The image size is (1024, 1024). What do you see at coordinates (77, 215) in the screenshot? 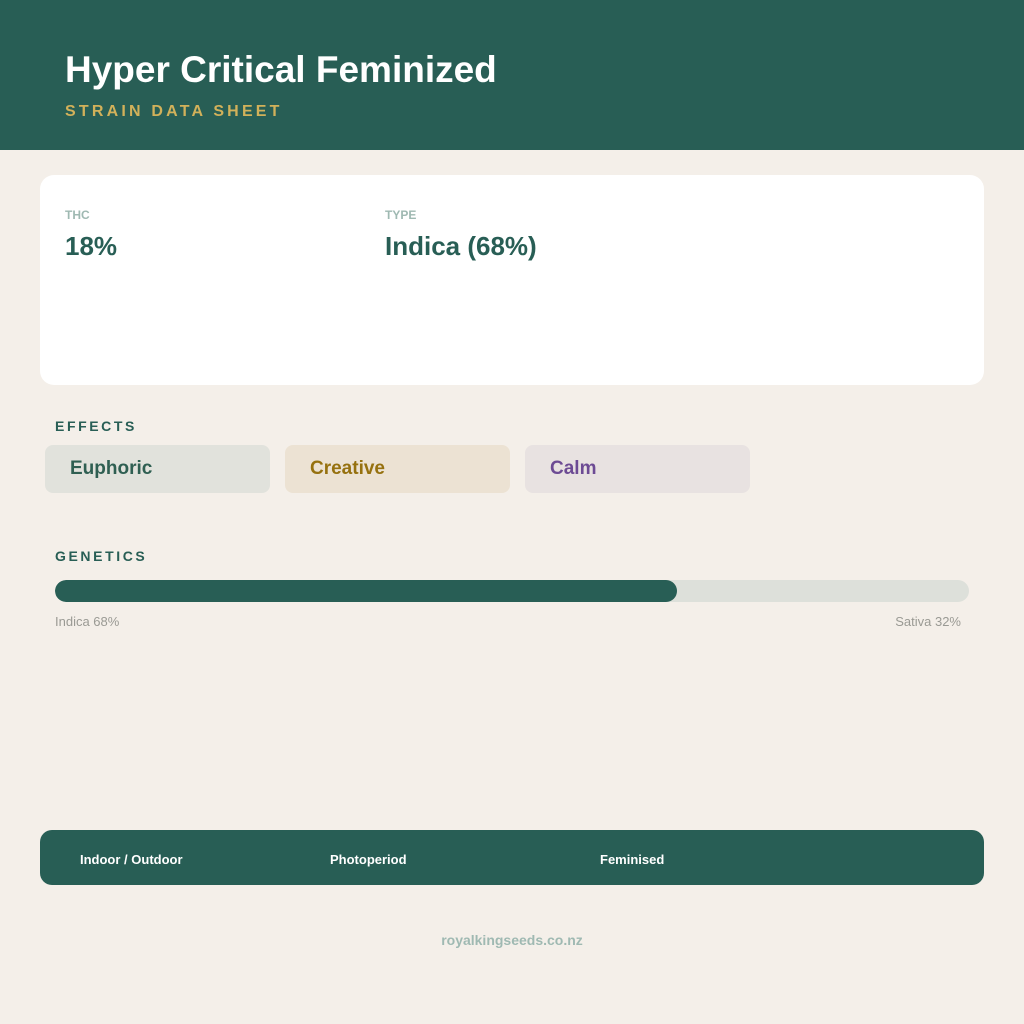
I see `thc-label: THC` at bounding box center [77, 215].